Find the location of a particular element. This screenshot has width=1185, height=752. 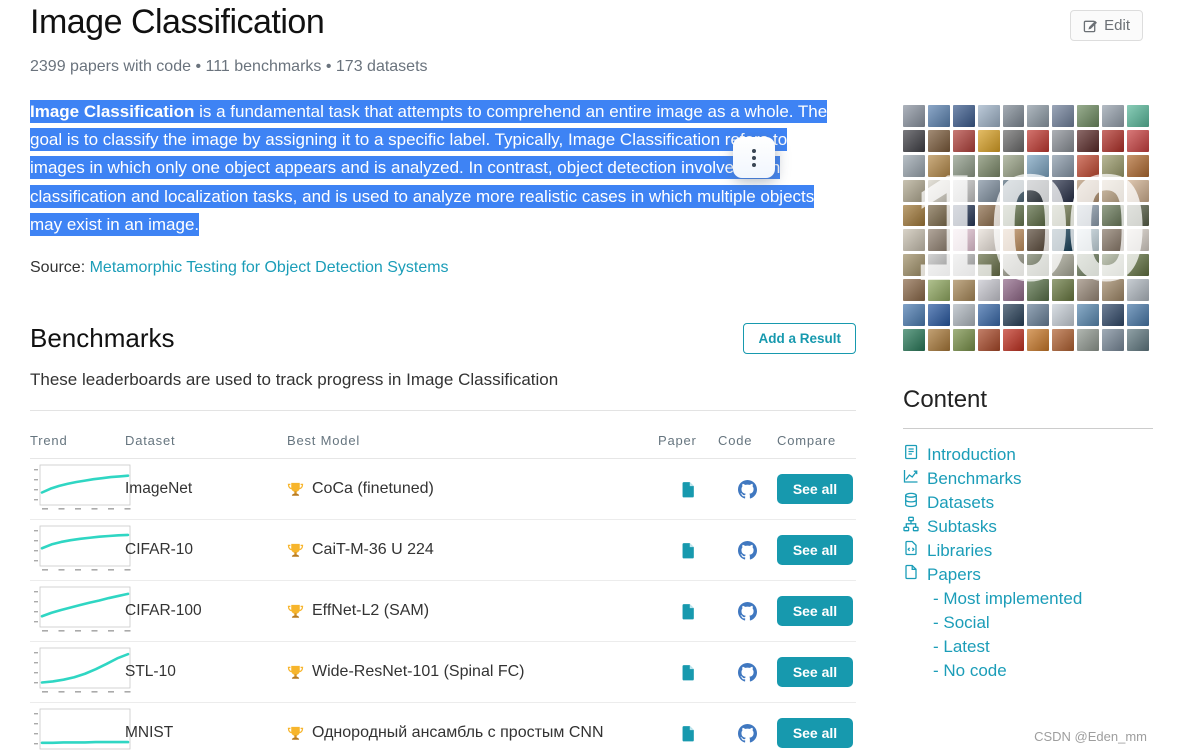

trend-cell is located at coordinates (83, 672).